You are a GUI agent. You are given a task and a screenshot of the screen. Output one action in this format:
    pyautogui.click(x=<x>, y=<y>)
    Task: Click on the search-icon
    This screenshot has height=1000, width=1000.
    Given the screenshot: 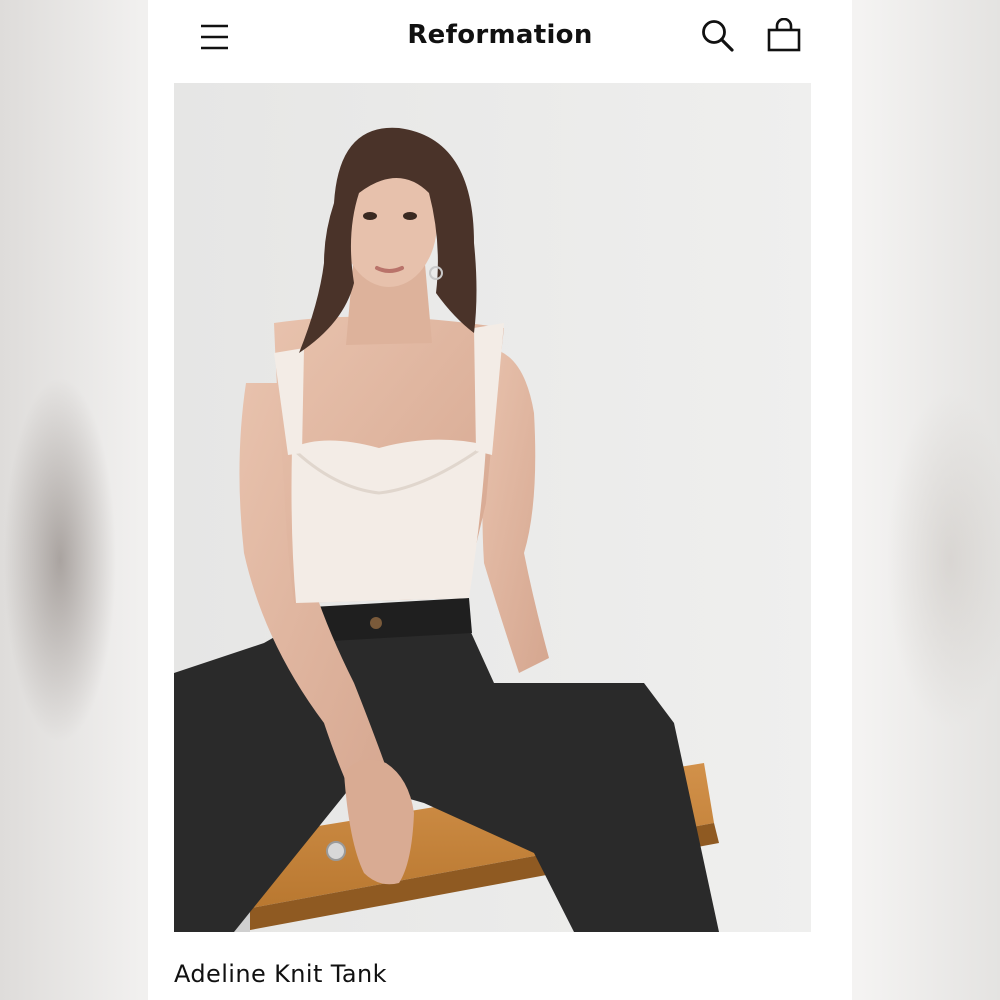 What is the action you would take?
    pyautogui.click(x=718, y=36)
    